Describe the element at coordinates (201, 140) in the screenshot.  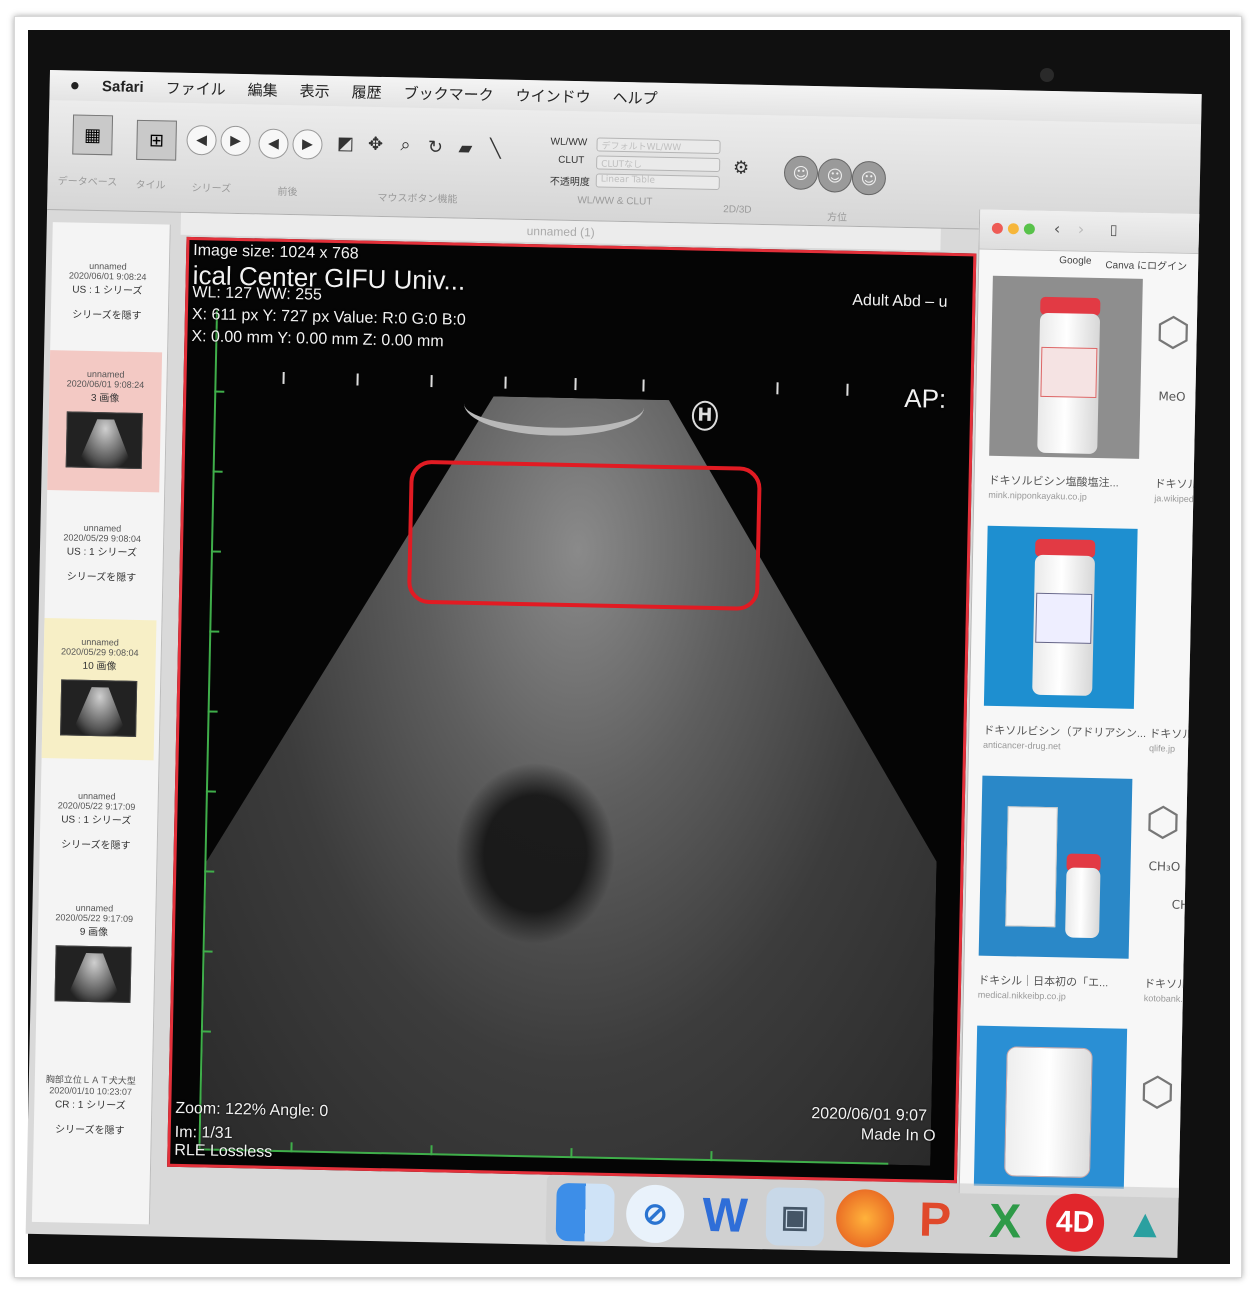
I see `series-prev-icon: ◀` at that location.